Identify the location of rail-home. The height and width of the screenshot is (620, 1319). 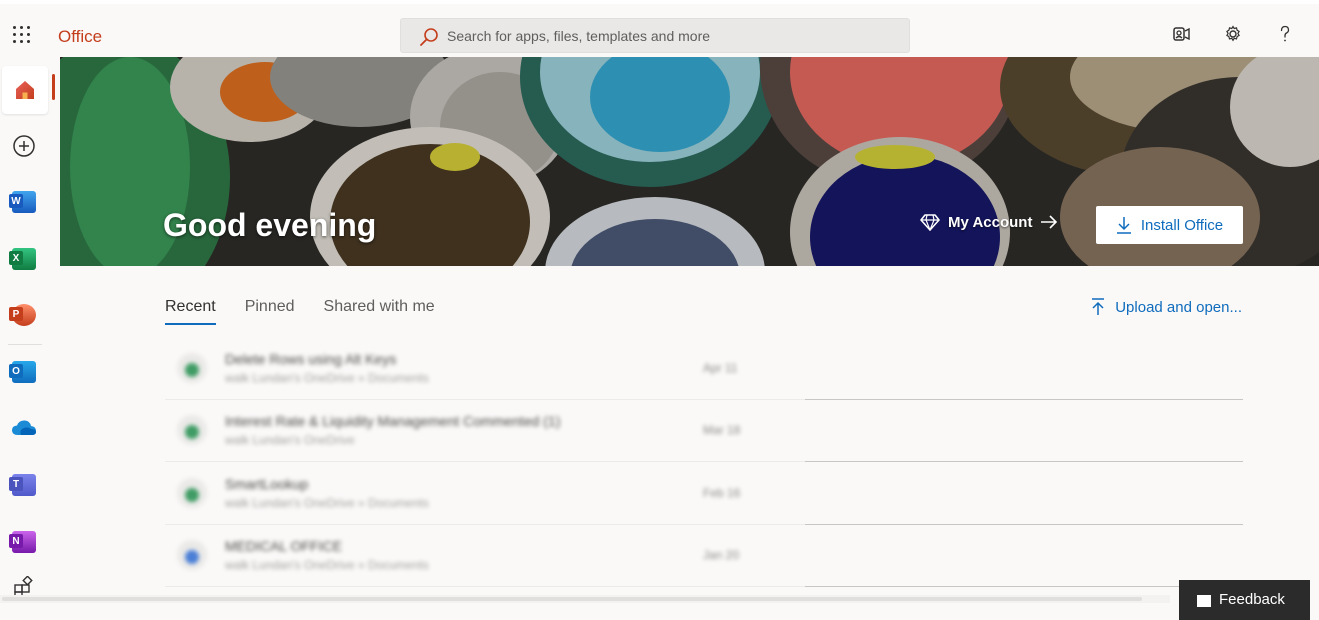
(25, 90).